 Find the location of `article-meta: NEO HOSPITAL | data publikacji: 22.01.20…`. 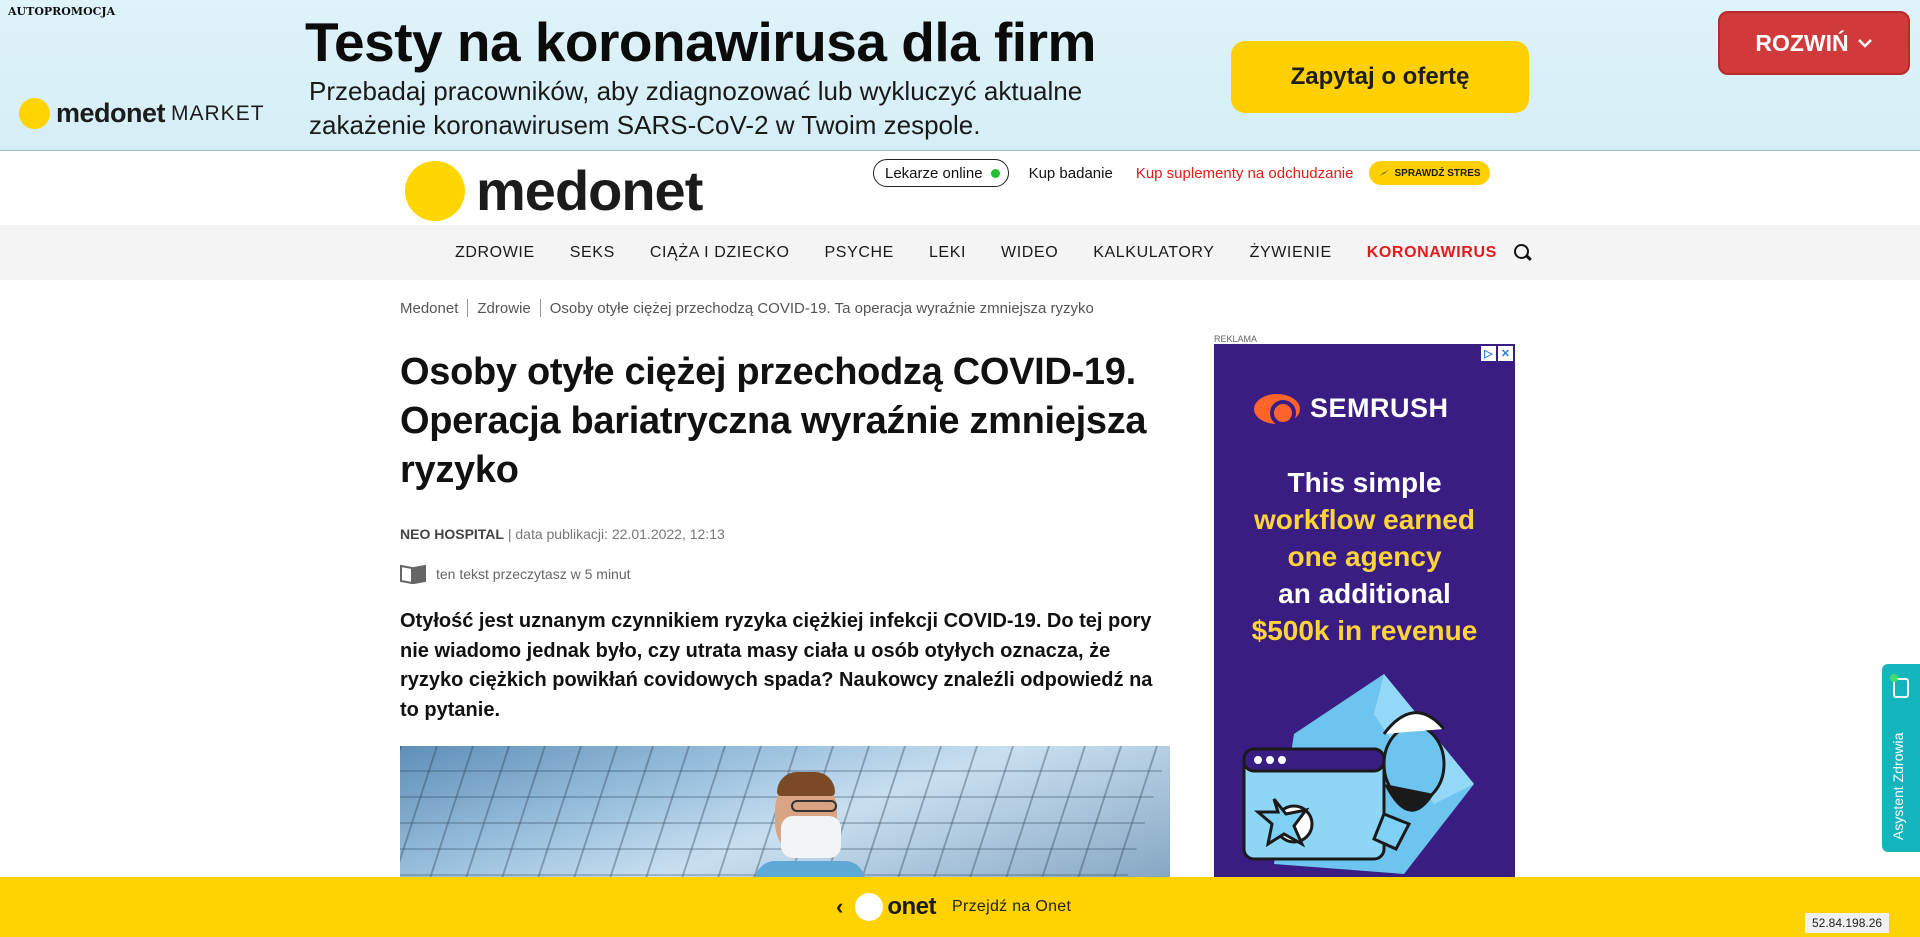

article-meta: NEO HOSPITAL | data publikacji: 22.01.20… is located at coordinates (562, 534).